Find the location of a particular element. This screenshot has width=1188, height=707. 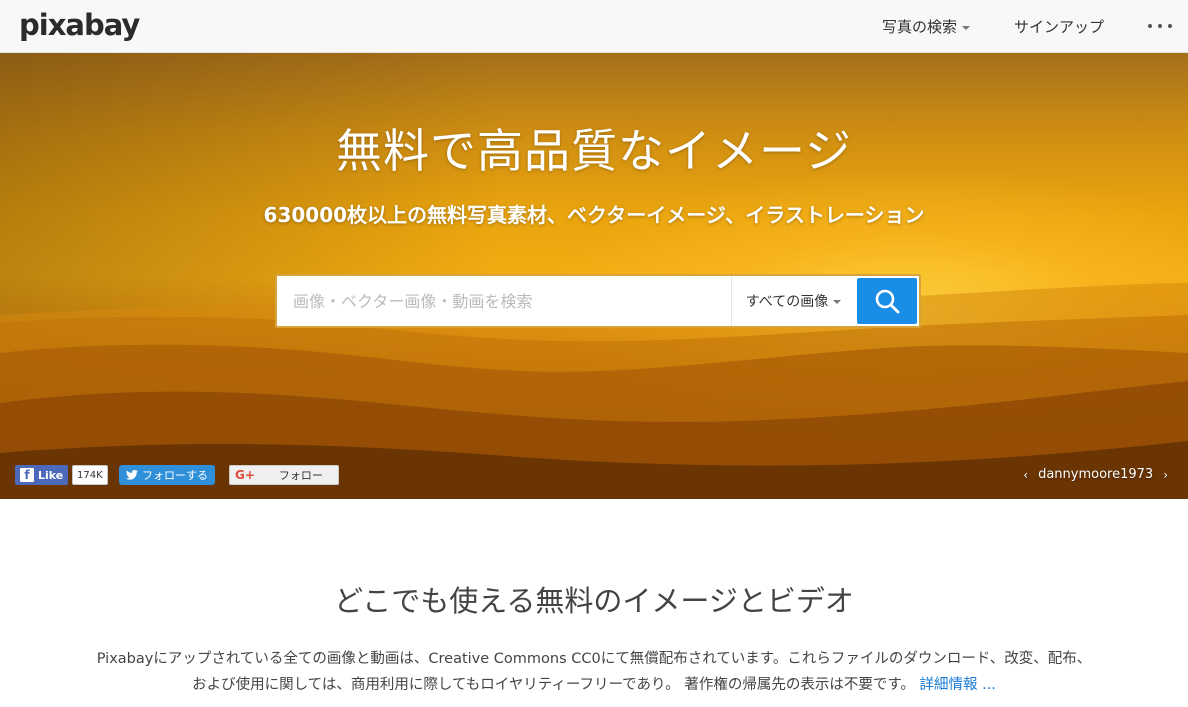

search-type-dropdown: すべての画像 is located at coordinates (793, 301).